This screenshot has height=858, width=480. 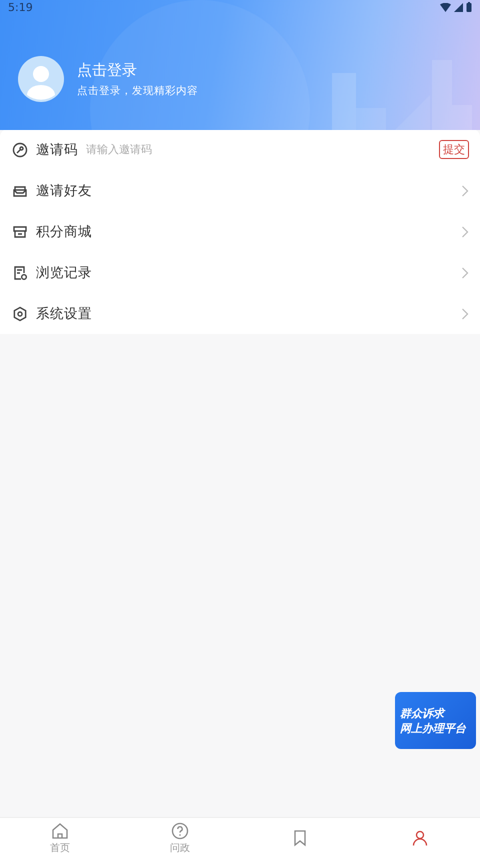 I want to click on login-subtitle: 点击登录，发现精彩内容, so click(x=137, y=91).